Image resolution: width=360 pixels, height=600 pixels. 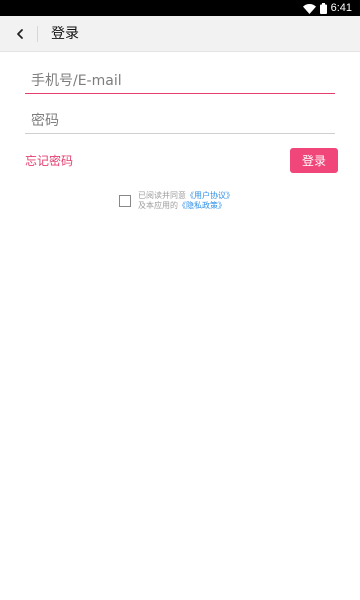 What do you see at coordinates (49, 160) in the screenshot?
I see `forgot-password-link: 忘记密码` at bounding box center [49, 160].